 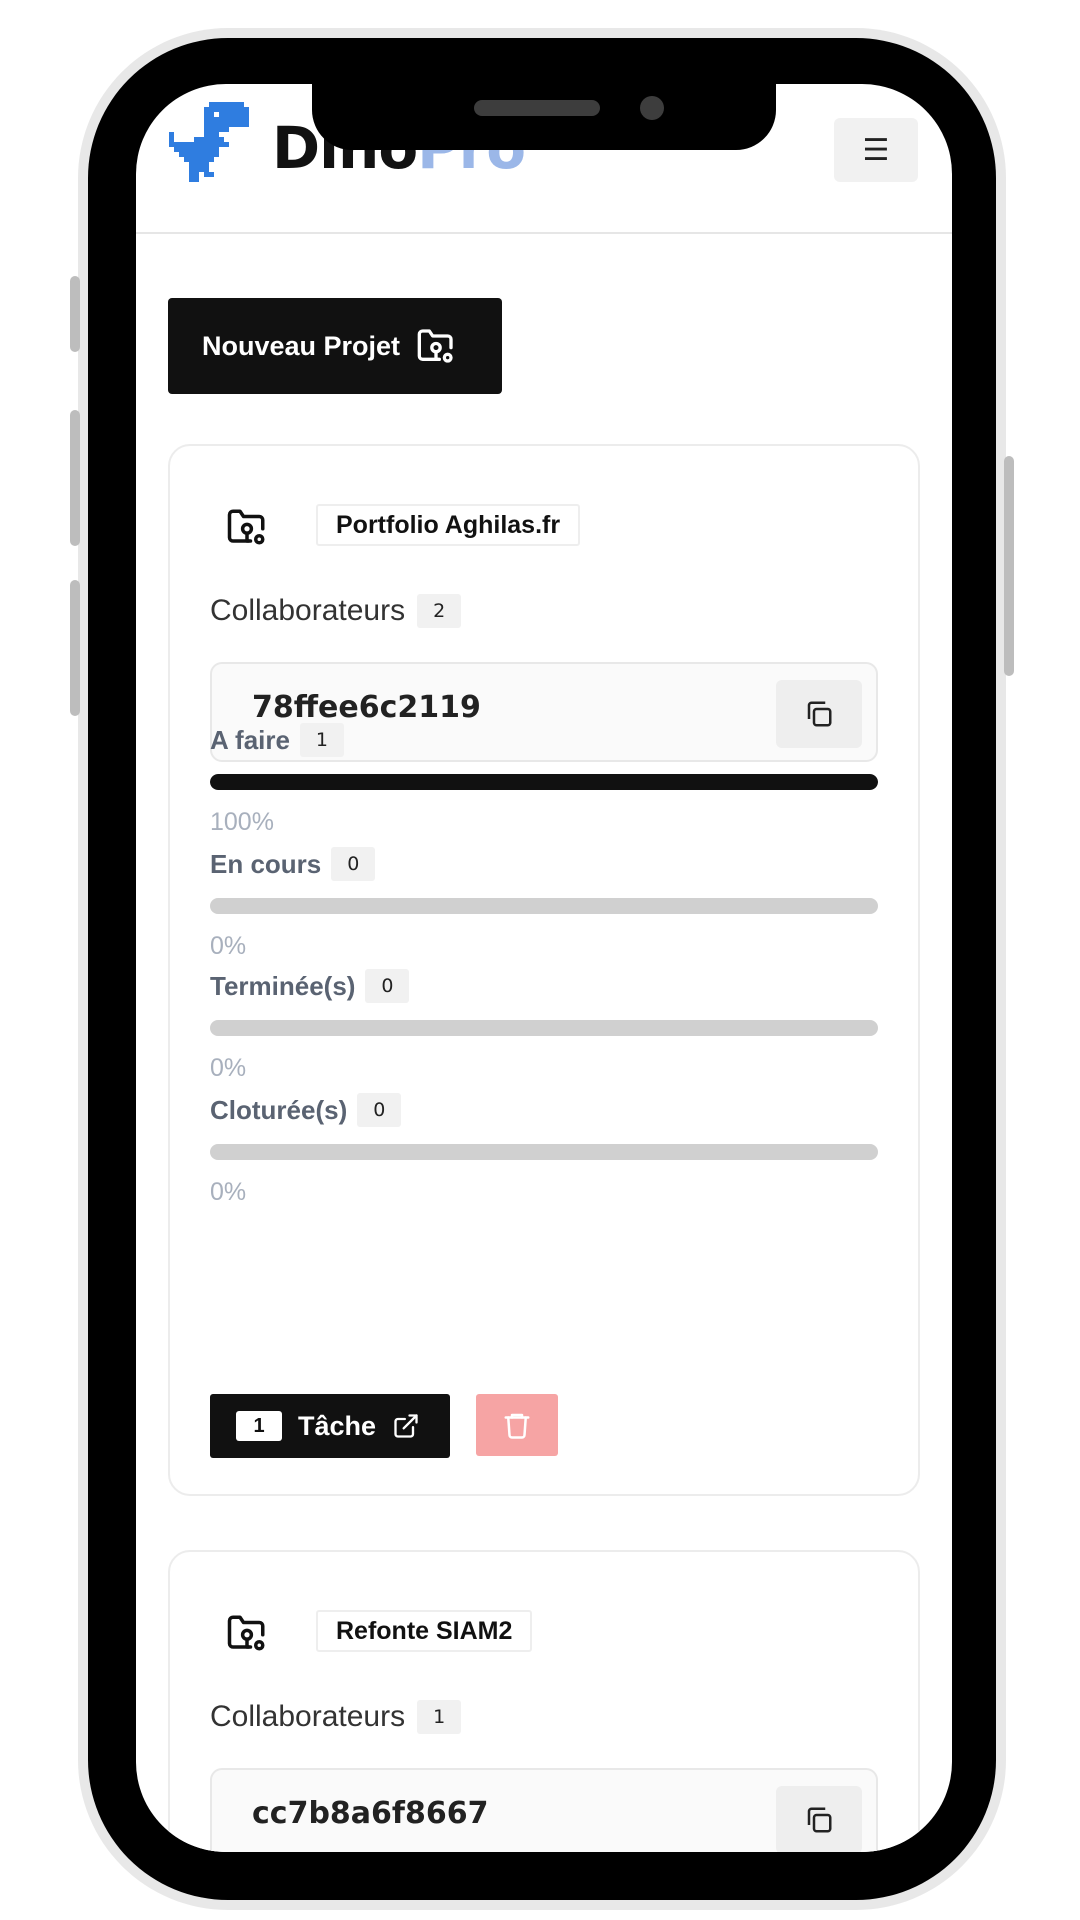 What do you see at coordinates (75, 314) in the screenshot?
I see `mute-switch` at bounding box center [75, 314].